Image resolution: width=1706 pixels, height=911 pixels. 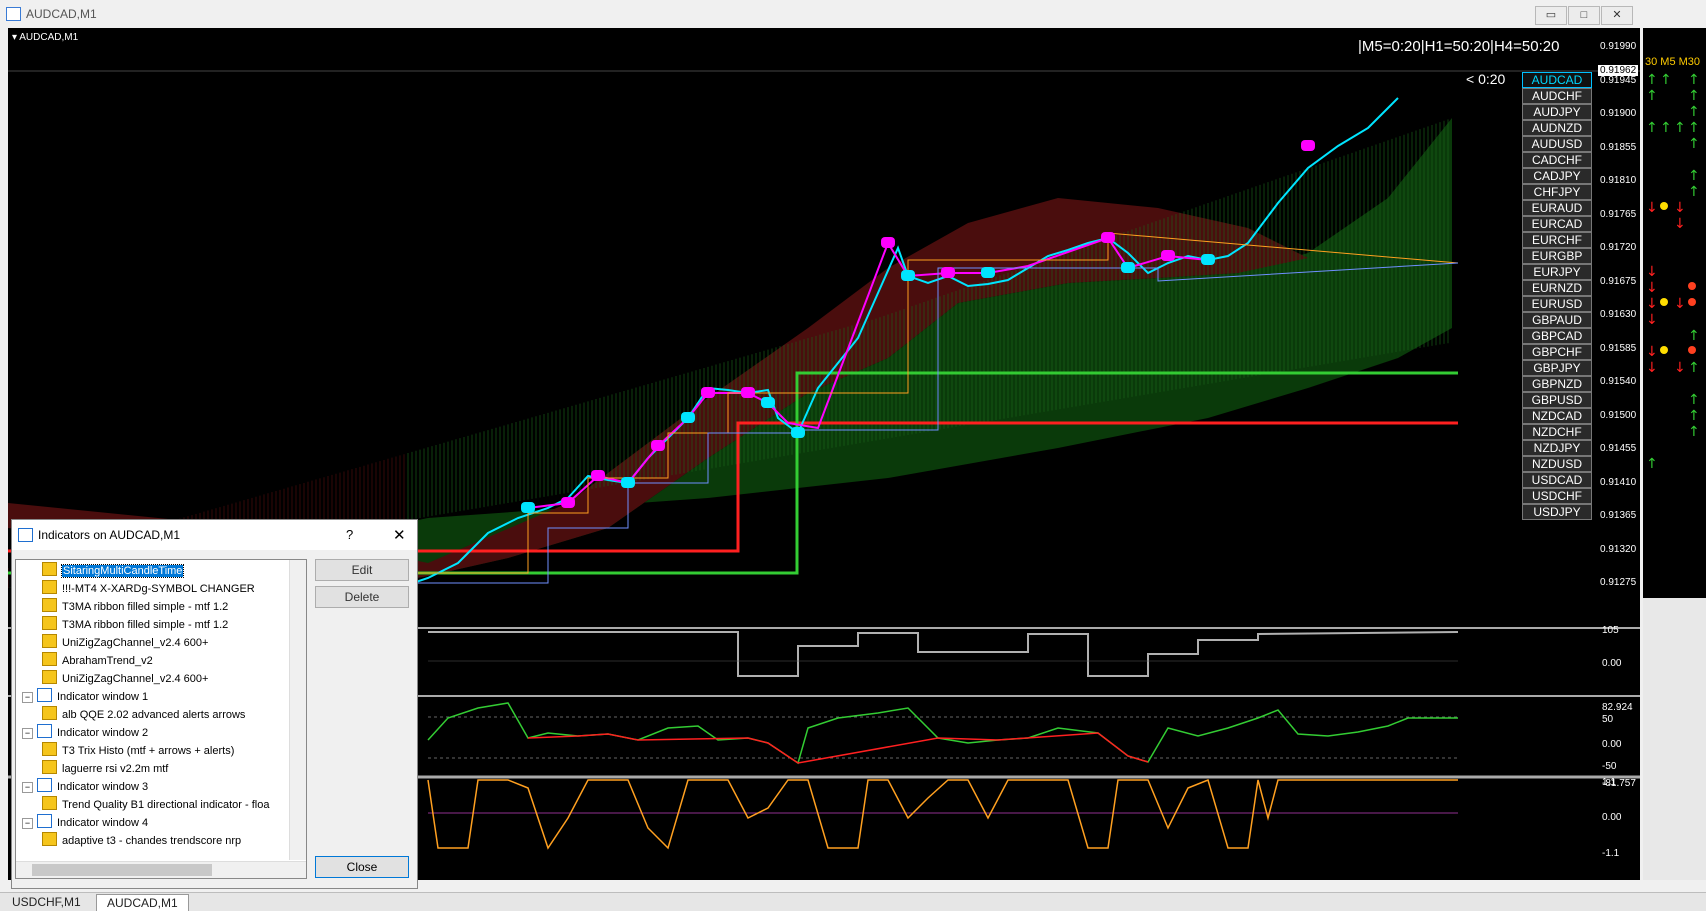 I want to click on symbol-button-cadjpy: CADJPY, so click(x=1557, y=176).